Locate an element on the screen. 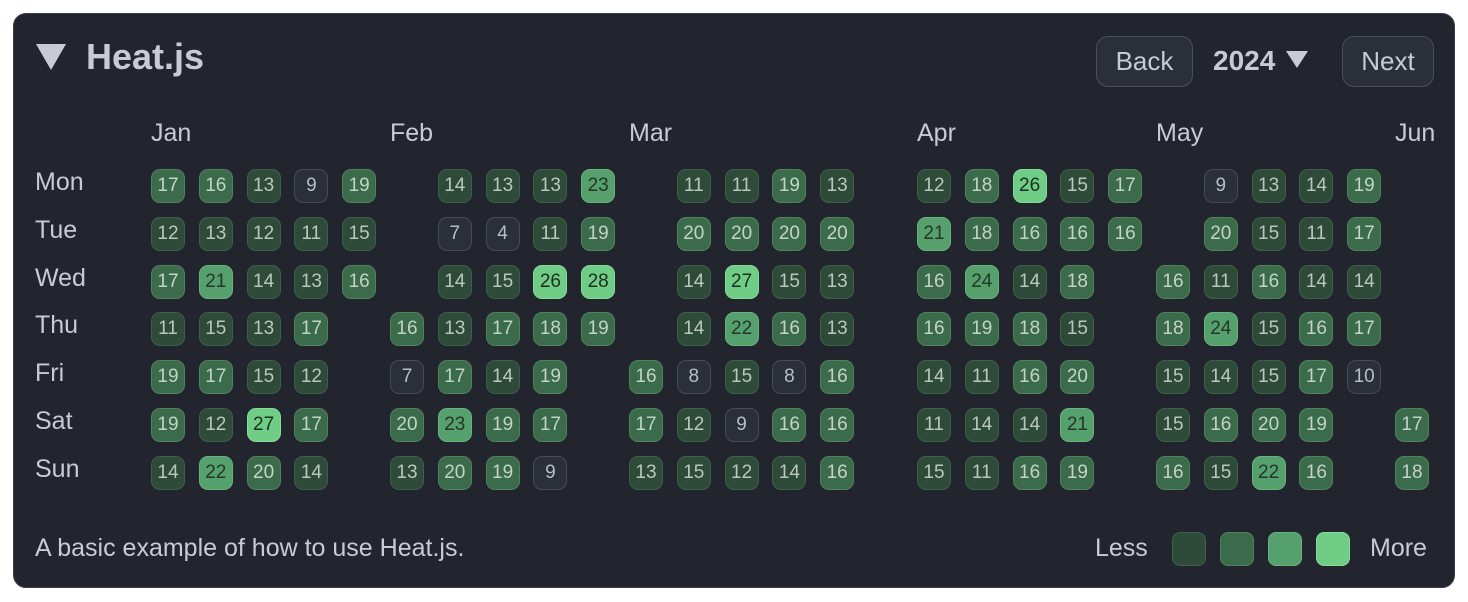 The height and width of the screenshot is (602, 1468). back-button: Back is located at coordinates (1144, 61).